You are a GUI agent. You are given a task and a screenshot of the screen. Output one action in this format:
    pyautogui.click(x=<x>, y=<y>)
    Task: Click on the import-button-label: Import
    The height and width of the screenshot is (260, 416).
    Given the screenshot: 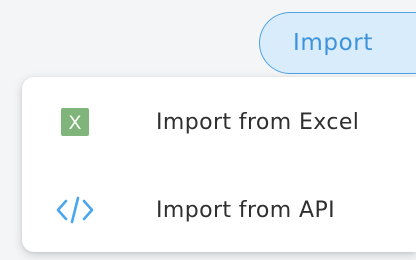 What is the action you would take?
    pyautogui.click(x=333, y=43)
    